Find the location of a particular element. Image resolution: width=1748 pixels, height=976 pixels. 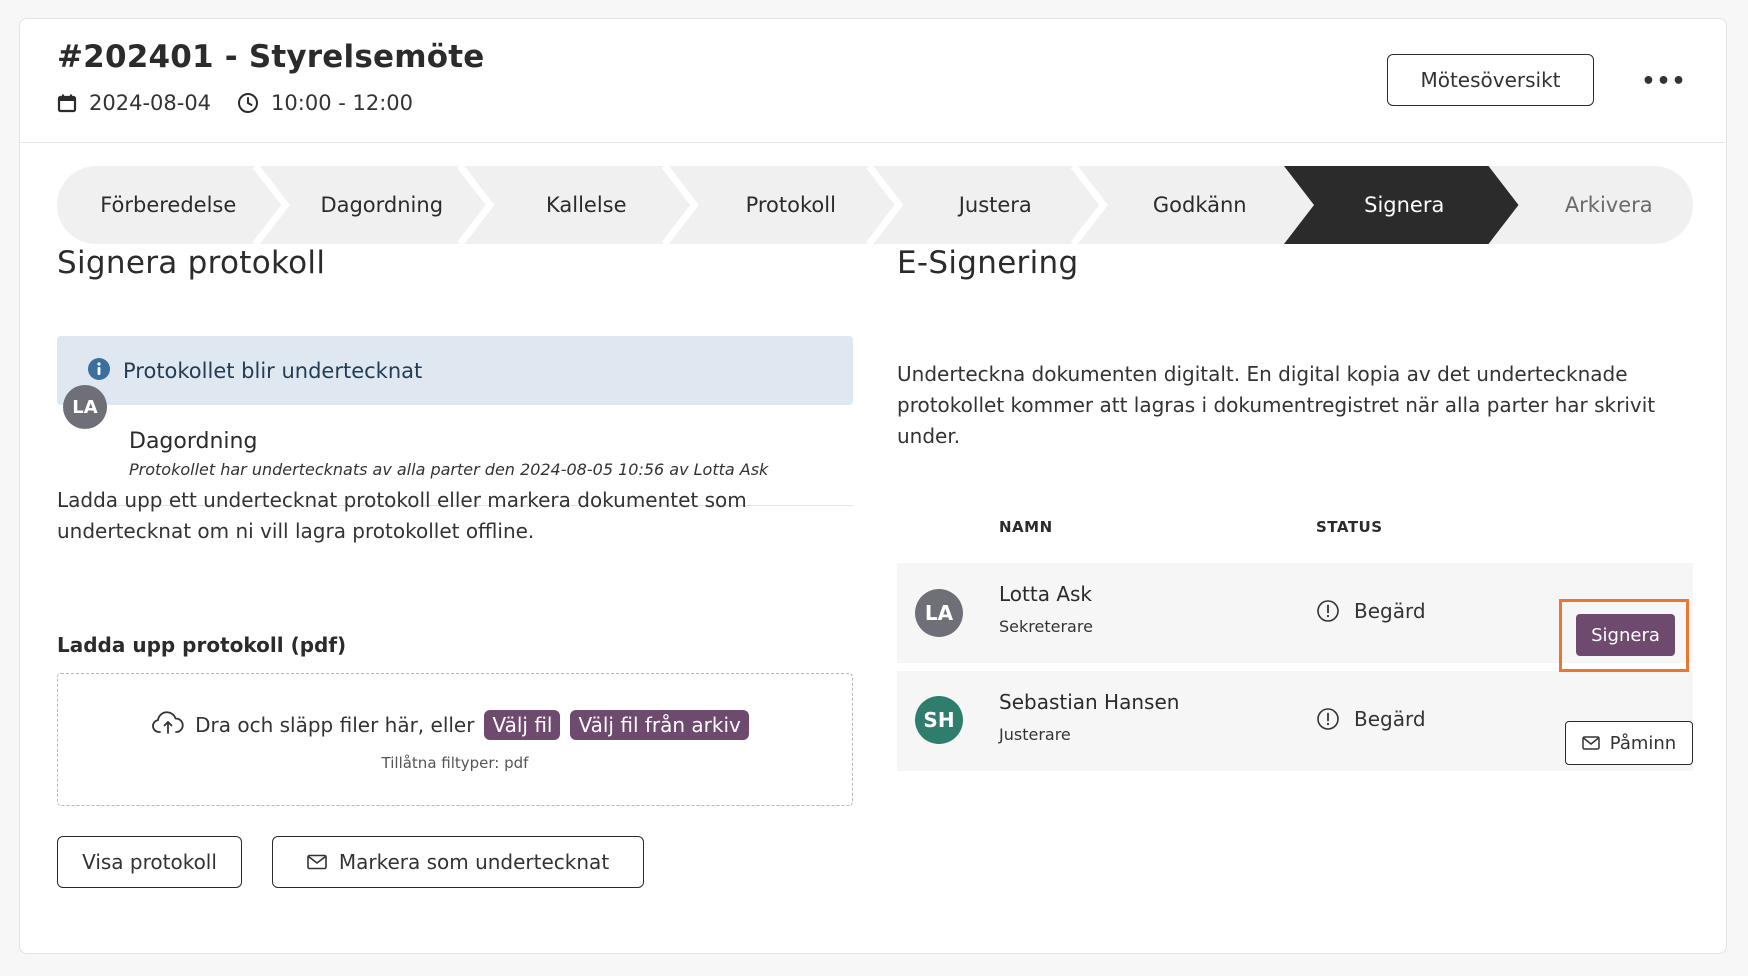

signer-role: Justerare is located at coordinates (1035, 734).